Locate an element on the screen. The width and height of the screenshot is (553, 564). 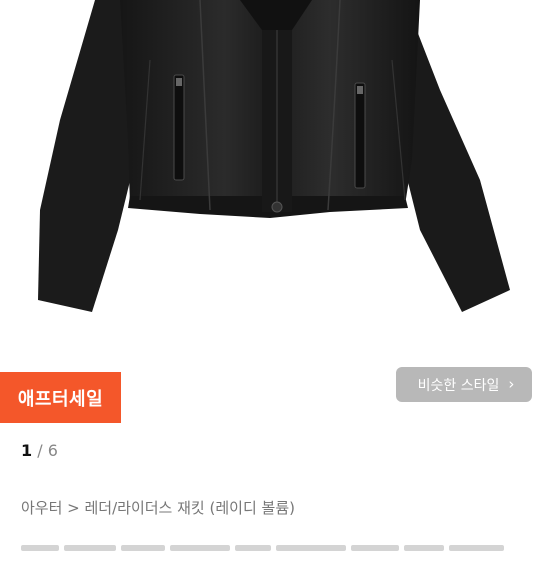
similar-style-button: 비슷한 스타일 › is located at coordinates (464, 384).